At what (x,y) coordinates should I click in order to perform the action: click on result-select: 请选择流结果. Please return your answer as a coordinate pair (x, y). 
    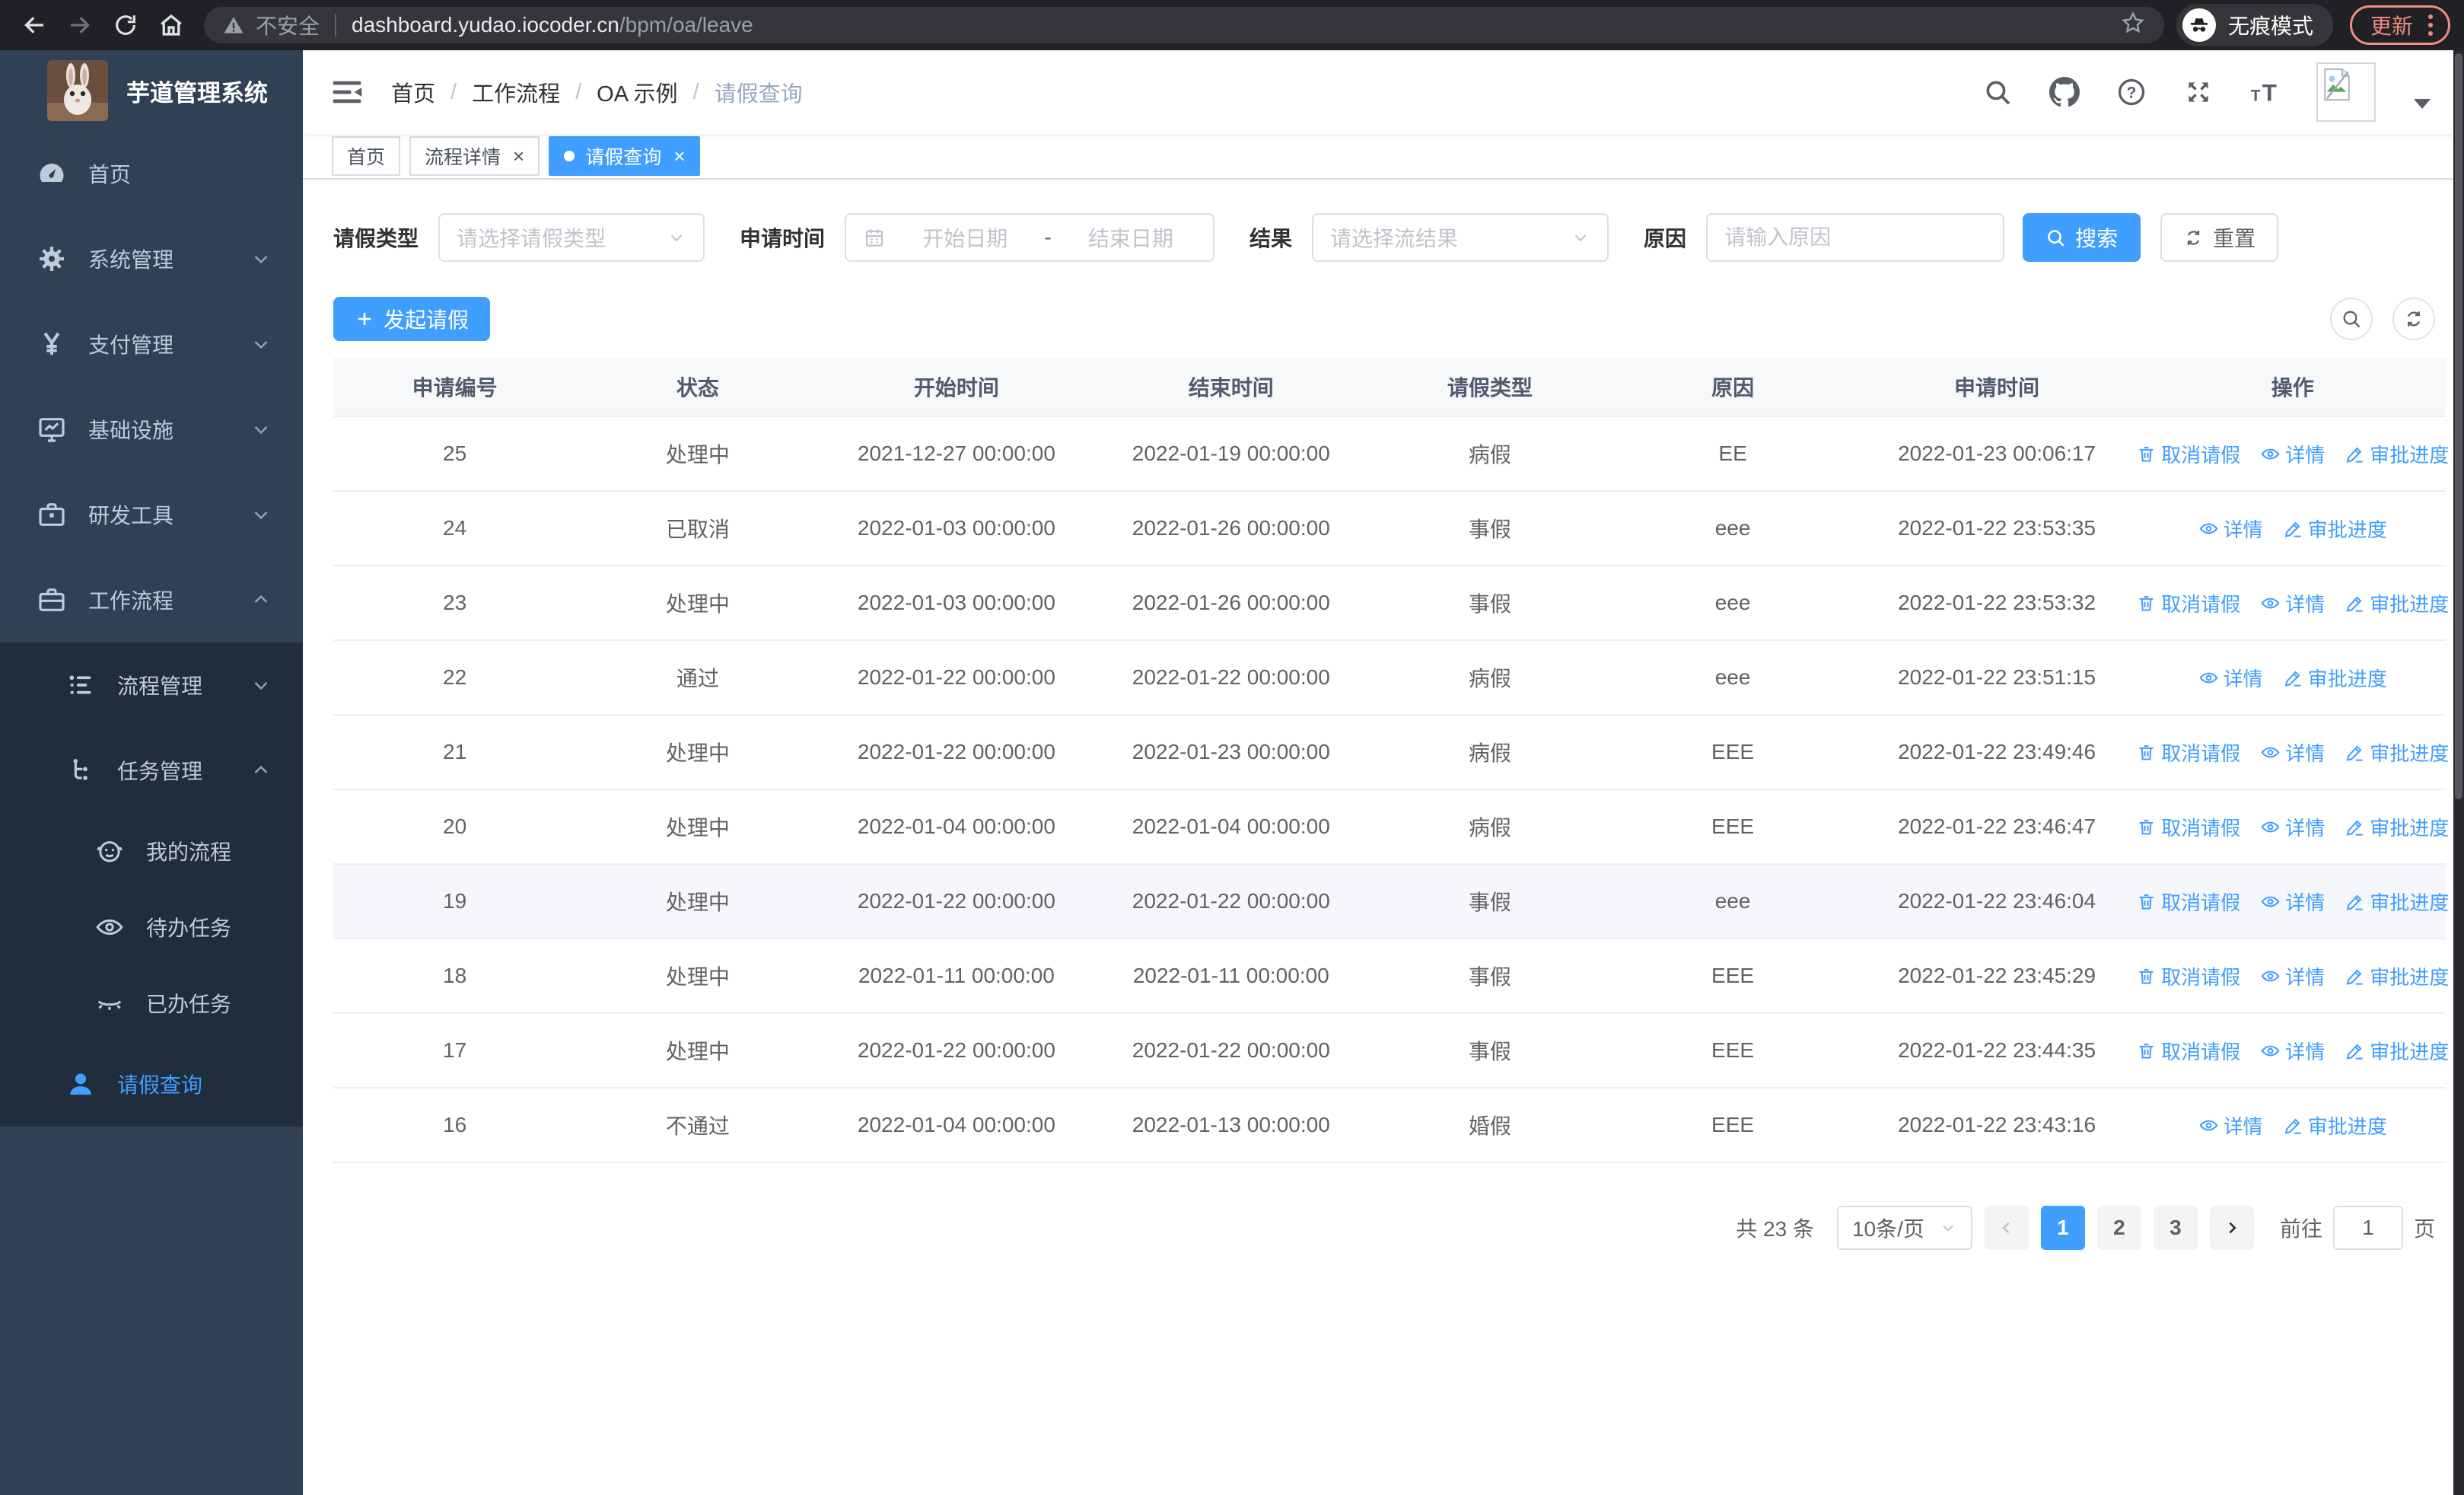
    Looking at the image, I should click on (1460, 237).